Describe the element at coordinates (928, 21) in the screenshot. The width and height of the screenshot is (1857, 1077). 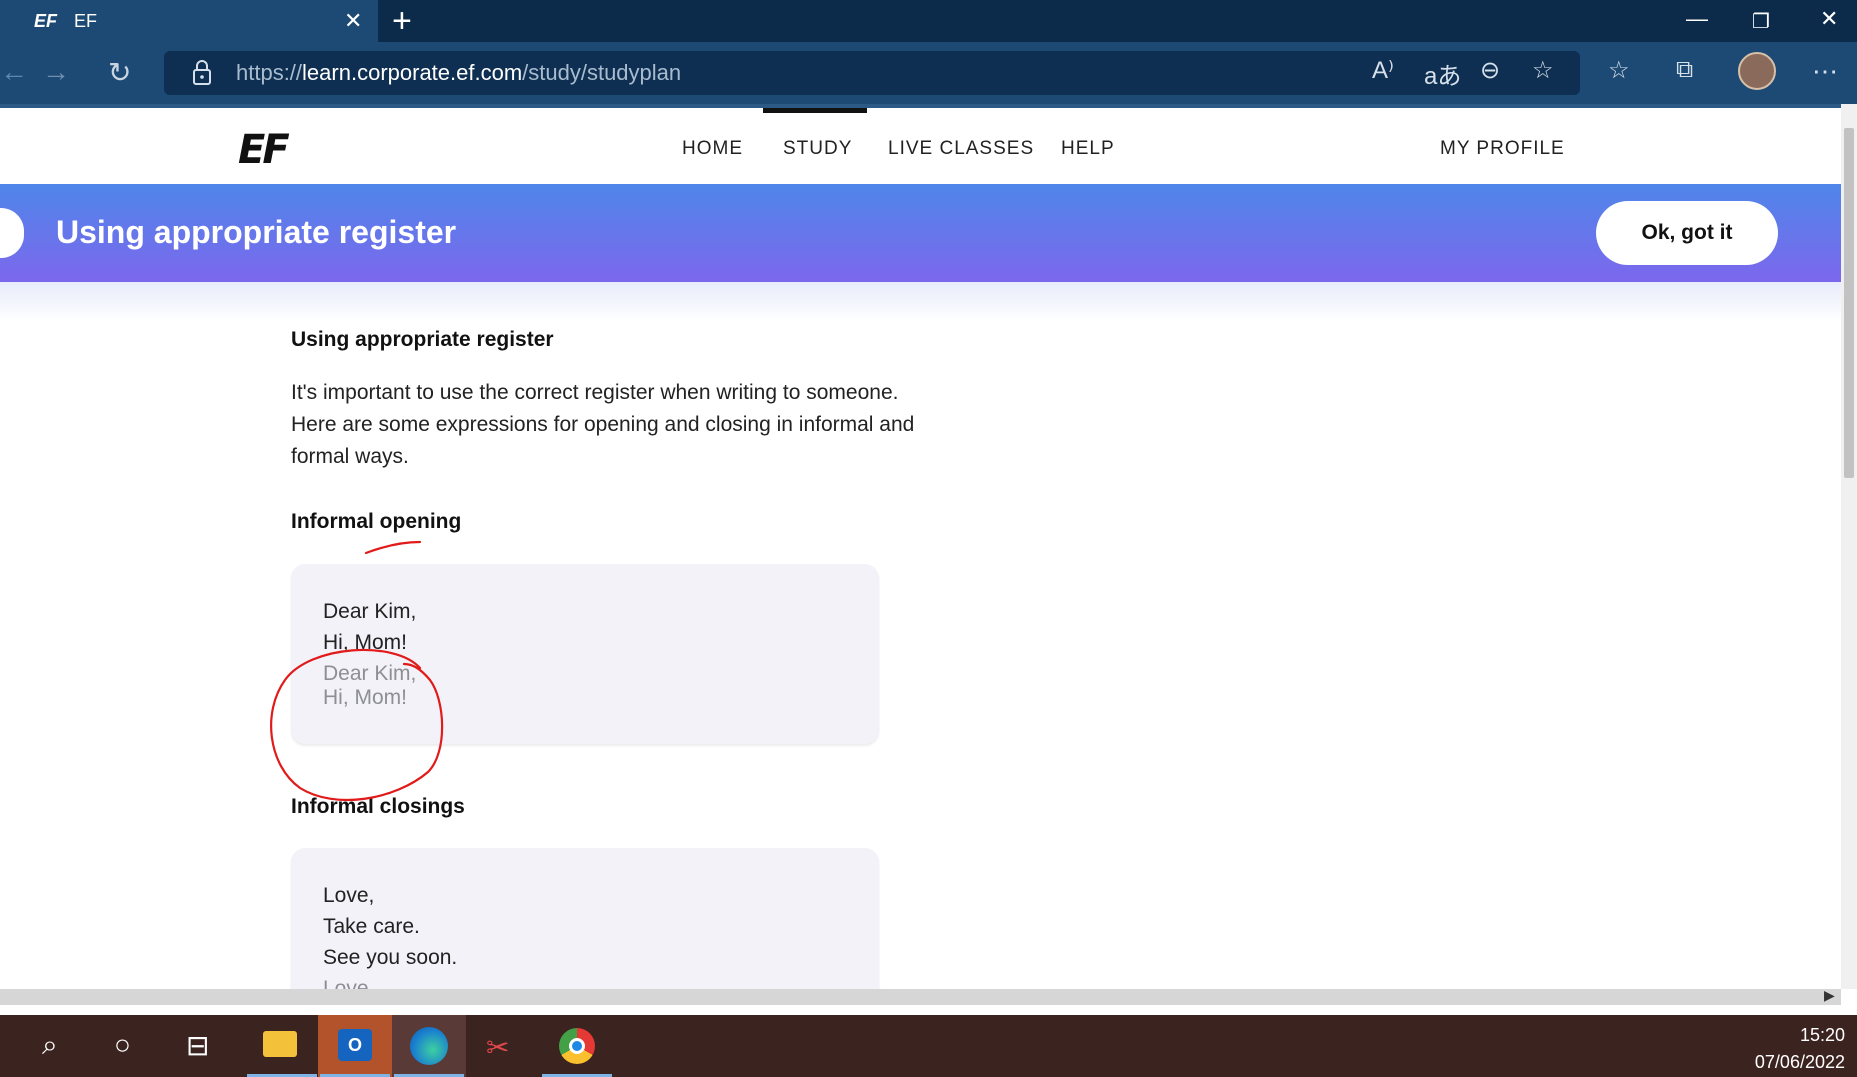
I see `browser-tab-strip: EF EF ✕ + — ❐ ✕` at that location.